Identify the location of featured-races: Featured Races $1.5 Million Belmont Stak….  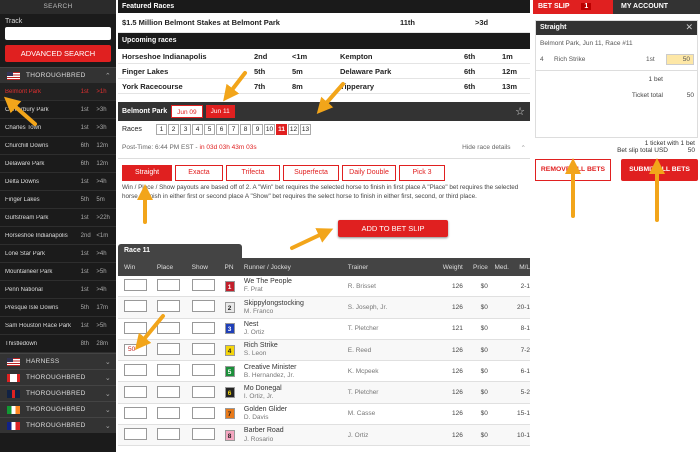
(324, 47).